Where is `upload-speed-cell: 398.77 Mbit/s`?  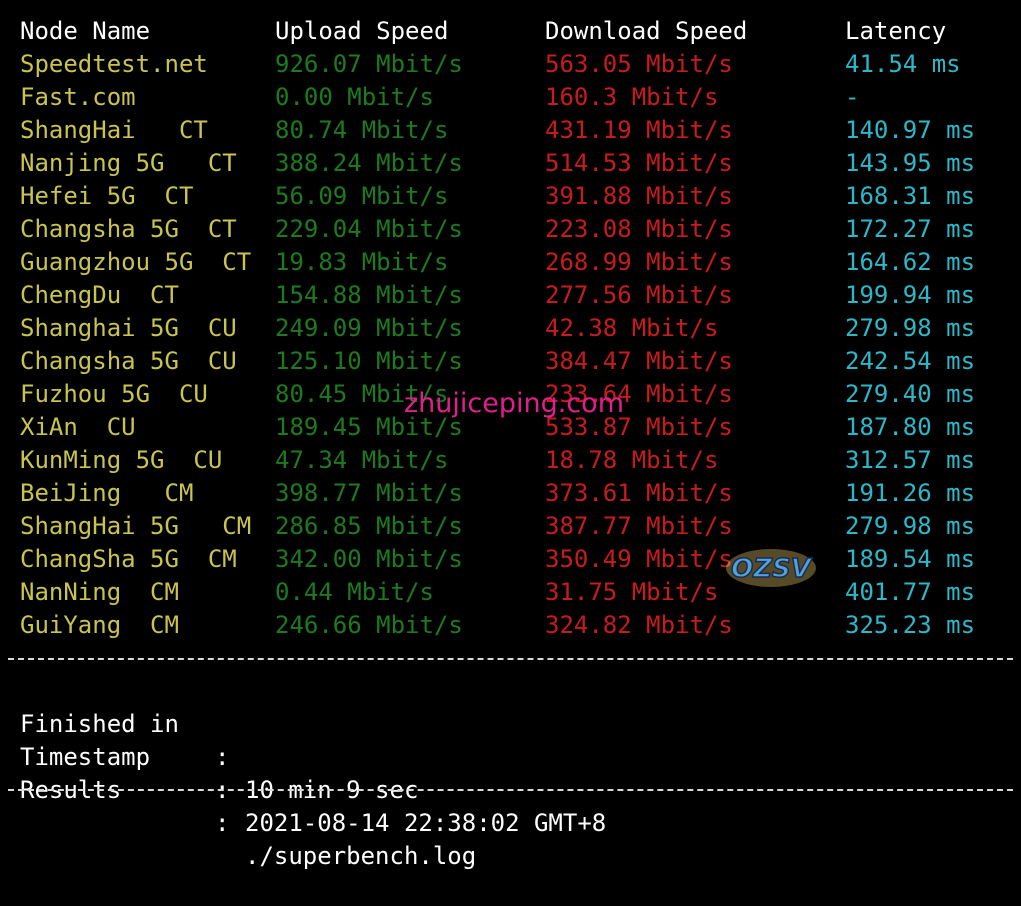
upload-speed-cell: 398.77 Mbit/s is located at coordinates (369, 493).